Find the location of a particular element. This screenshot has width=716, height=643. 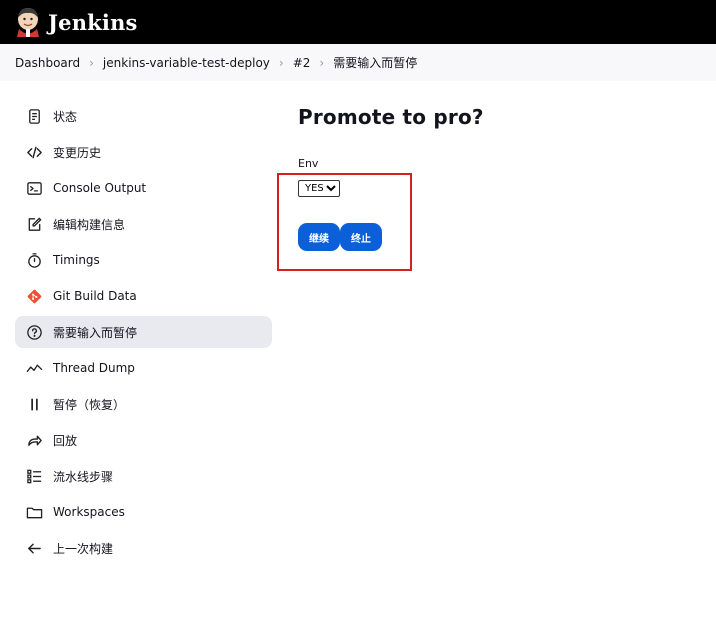

proceed-button: 继续 is located at coordinates (319, 237).